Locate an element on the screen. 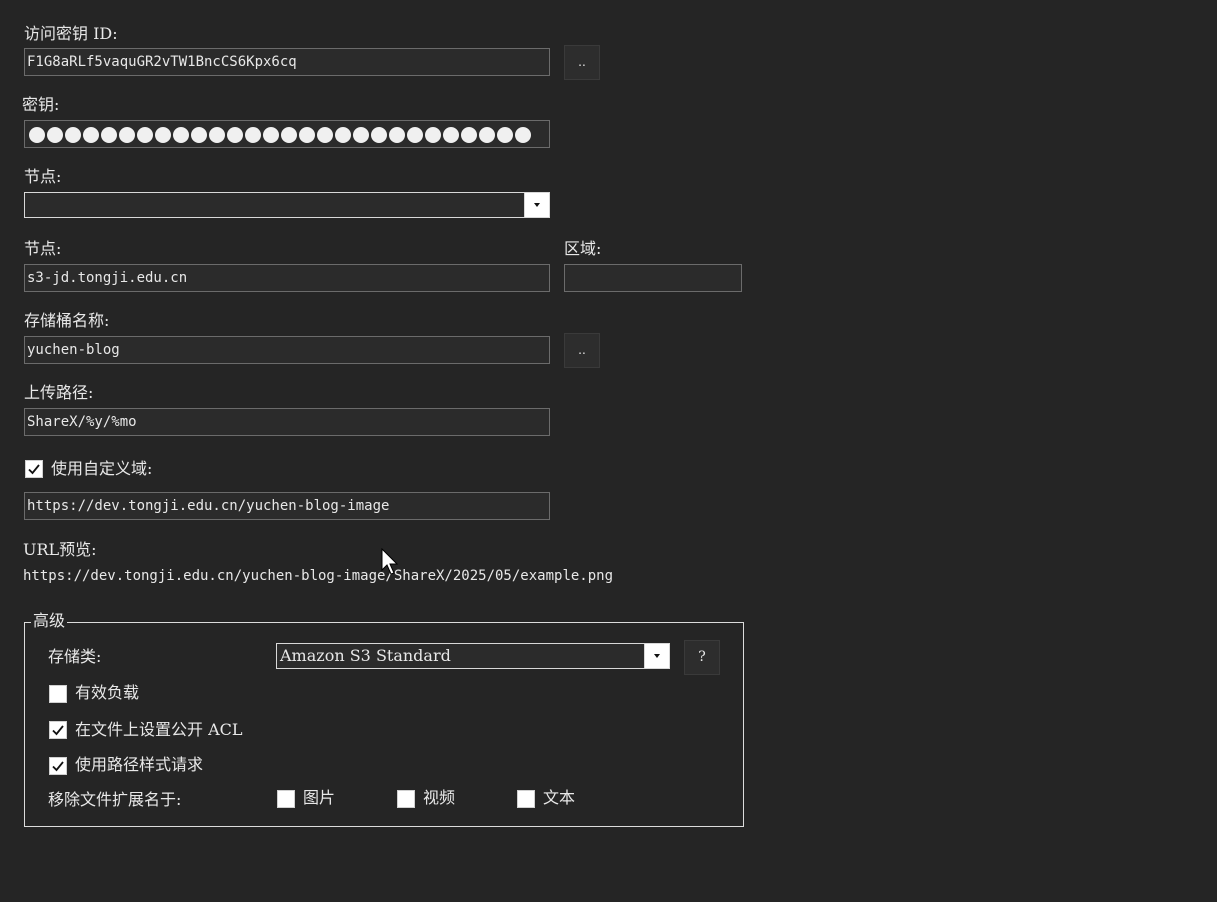 This screenshot has height=902, width=1217. endpoint-label: 节点: is located at coordinates (43, 248).